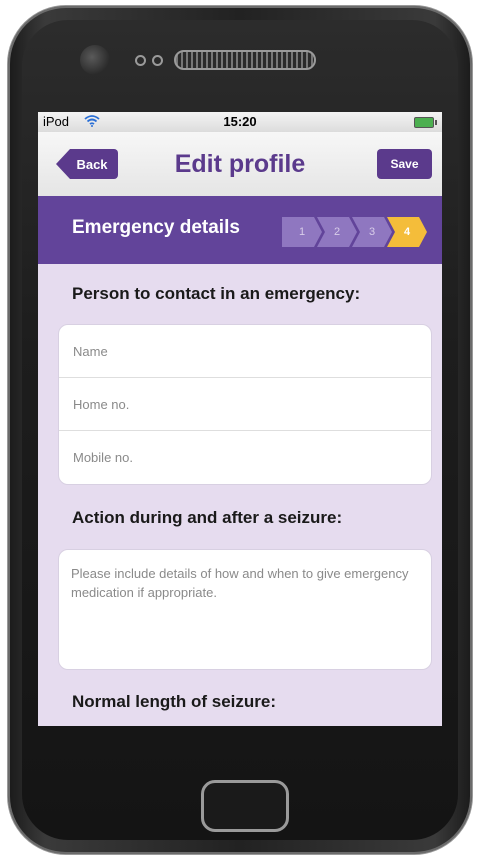 This screenshot has width=477, height=858. What do you see at coordinates (245, 806) in the screenshot?
I see `home-button` at bounding box center [245, 806].